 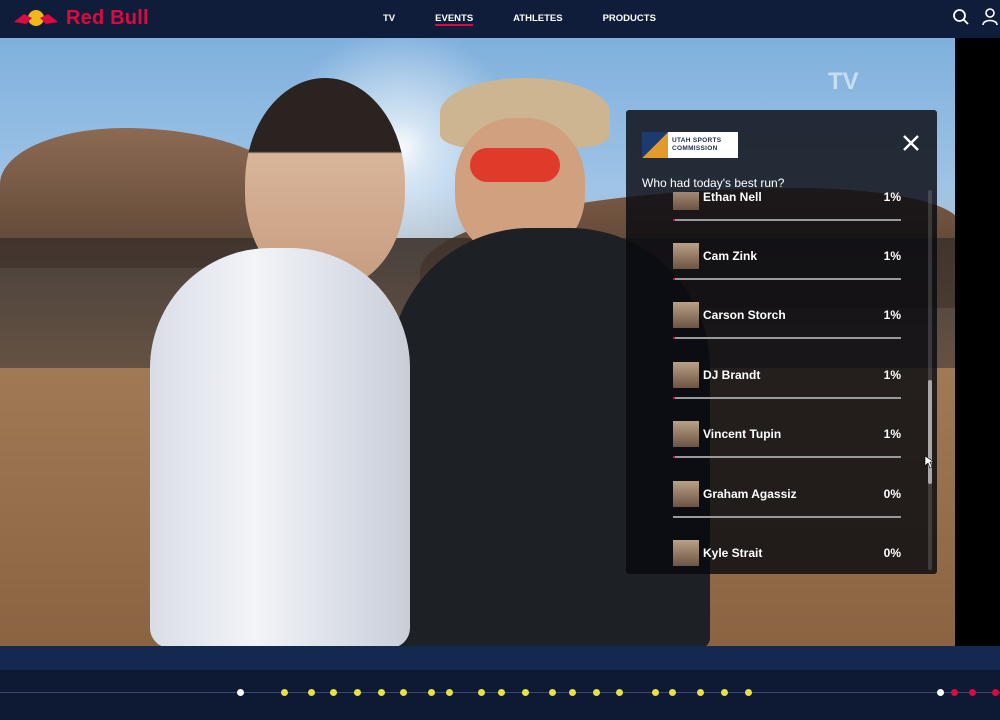 What do you see at coordinates (744, 315) in the screenshot?
I see `athlete-name: Carson Storch` at bounding box center [744, 315].